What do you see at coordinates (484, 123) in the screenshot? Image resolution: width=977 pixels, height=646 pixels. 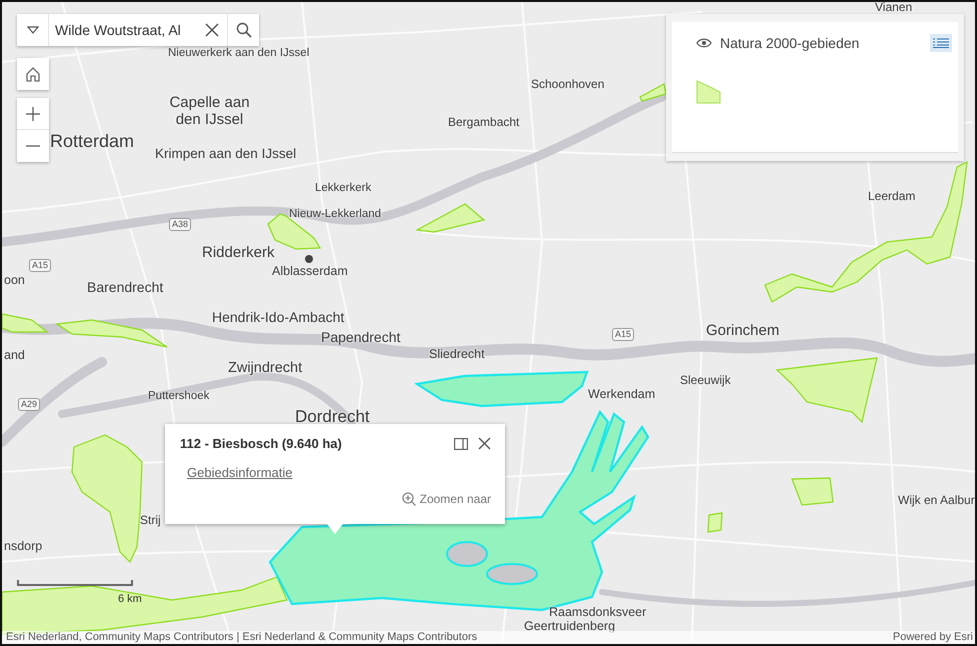 I see `place-label: Bergambacht` at bounding box center [484, 123].